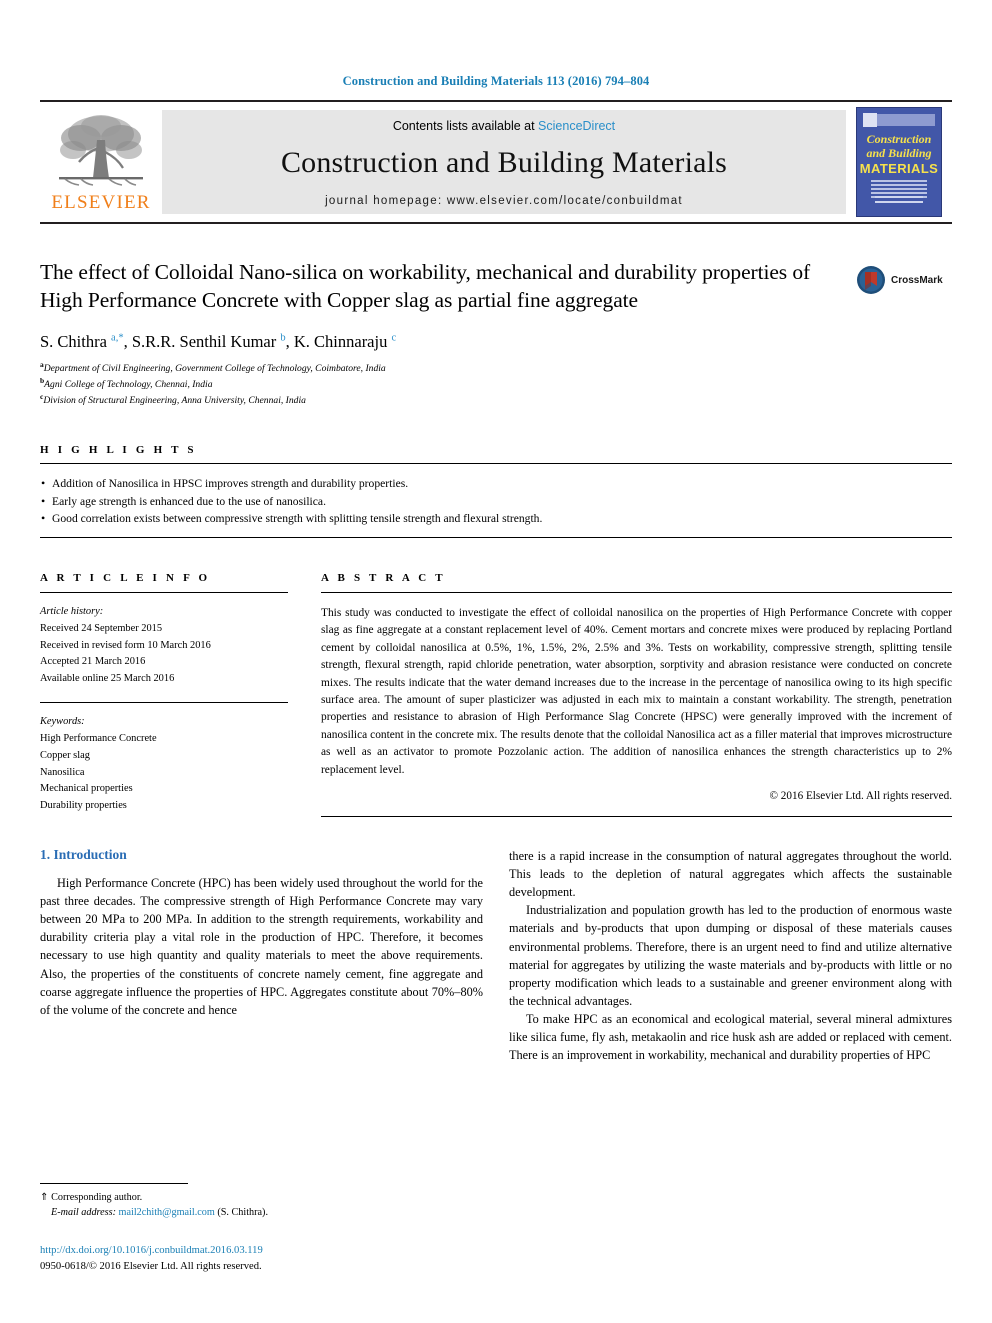 This screenshot has height=1323, width=992. What do you see at coordinates (93, 662) in the screenshot?
I see `history-item: Accepted 21 March 2016` at bounding box center [93, 662].